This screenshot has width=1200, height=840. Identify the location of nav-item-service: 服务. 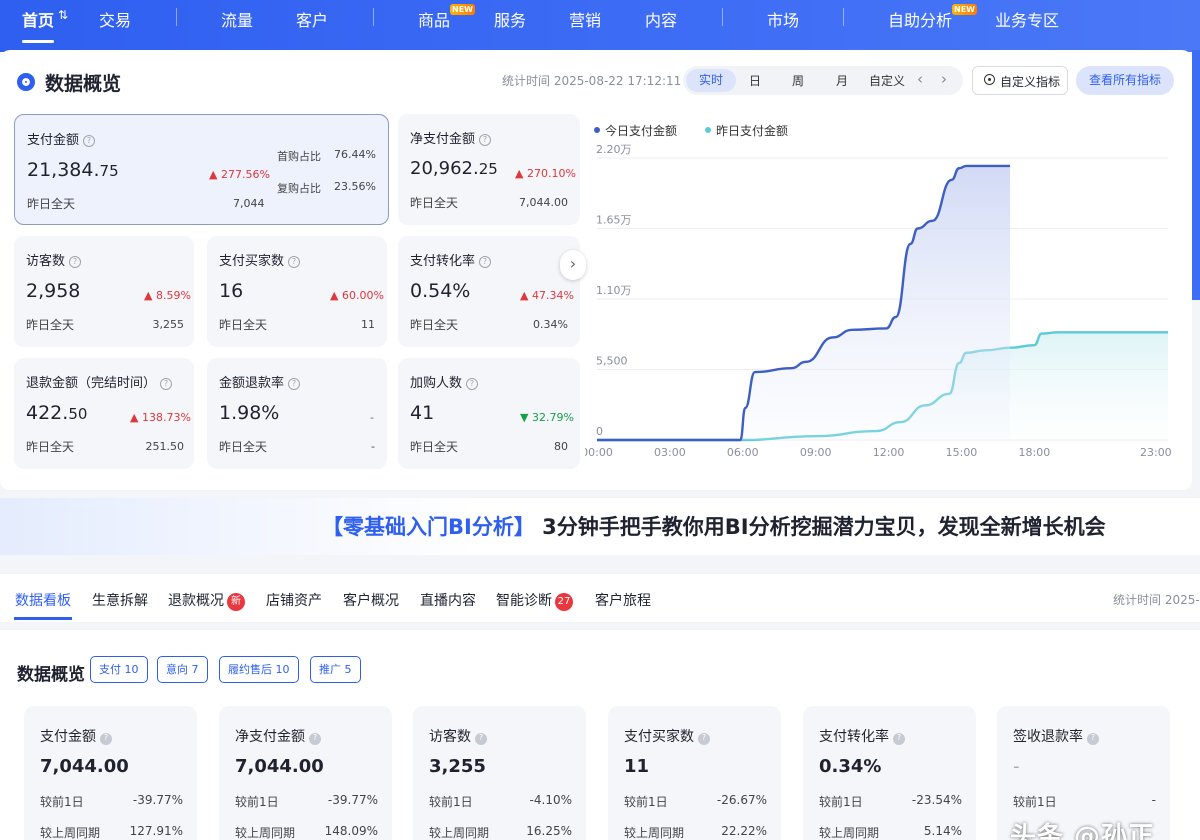
(510, 19).